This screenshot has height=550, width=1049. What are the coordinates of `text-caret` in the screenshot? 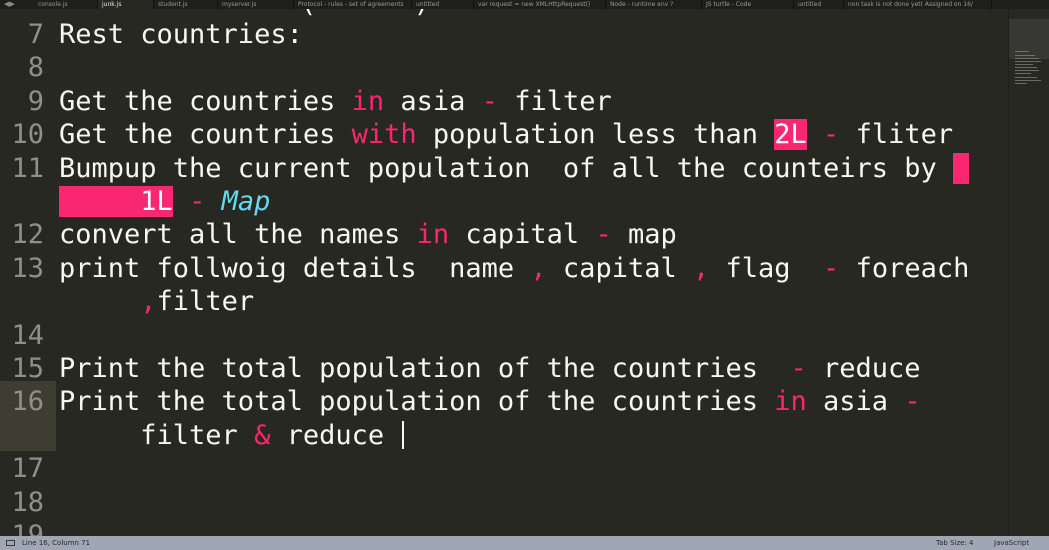 It's located at (403, 434).